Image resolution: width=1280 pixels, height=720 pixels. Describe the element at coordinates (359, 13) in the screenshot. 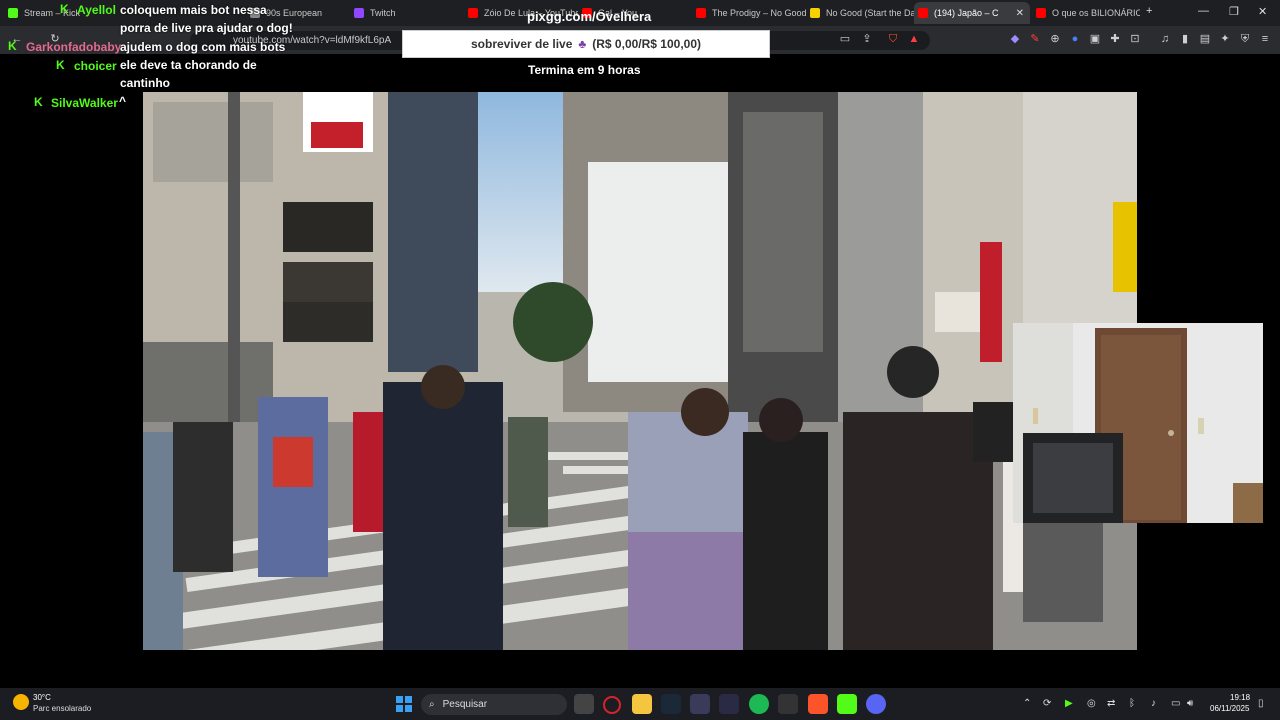

I see `twitch-icon` at that location.